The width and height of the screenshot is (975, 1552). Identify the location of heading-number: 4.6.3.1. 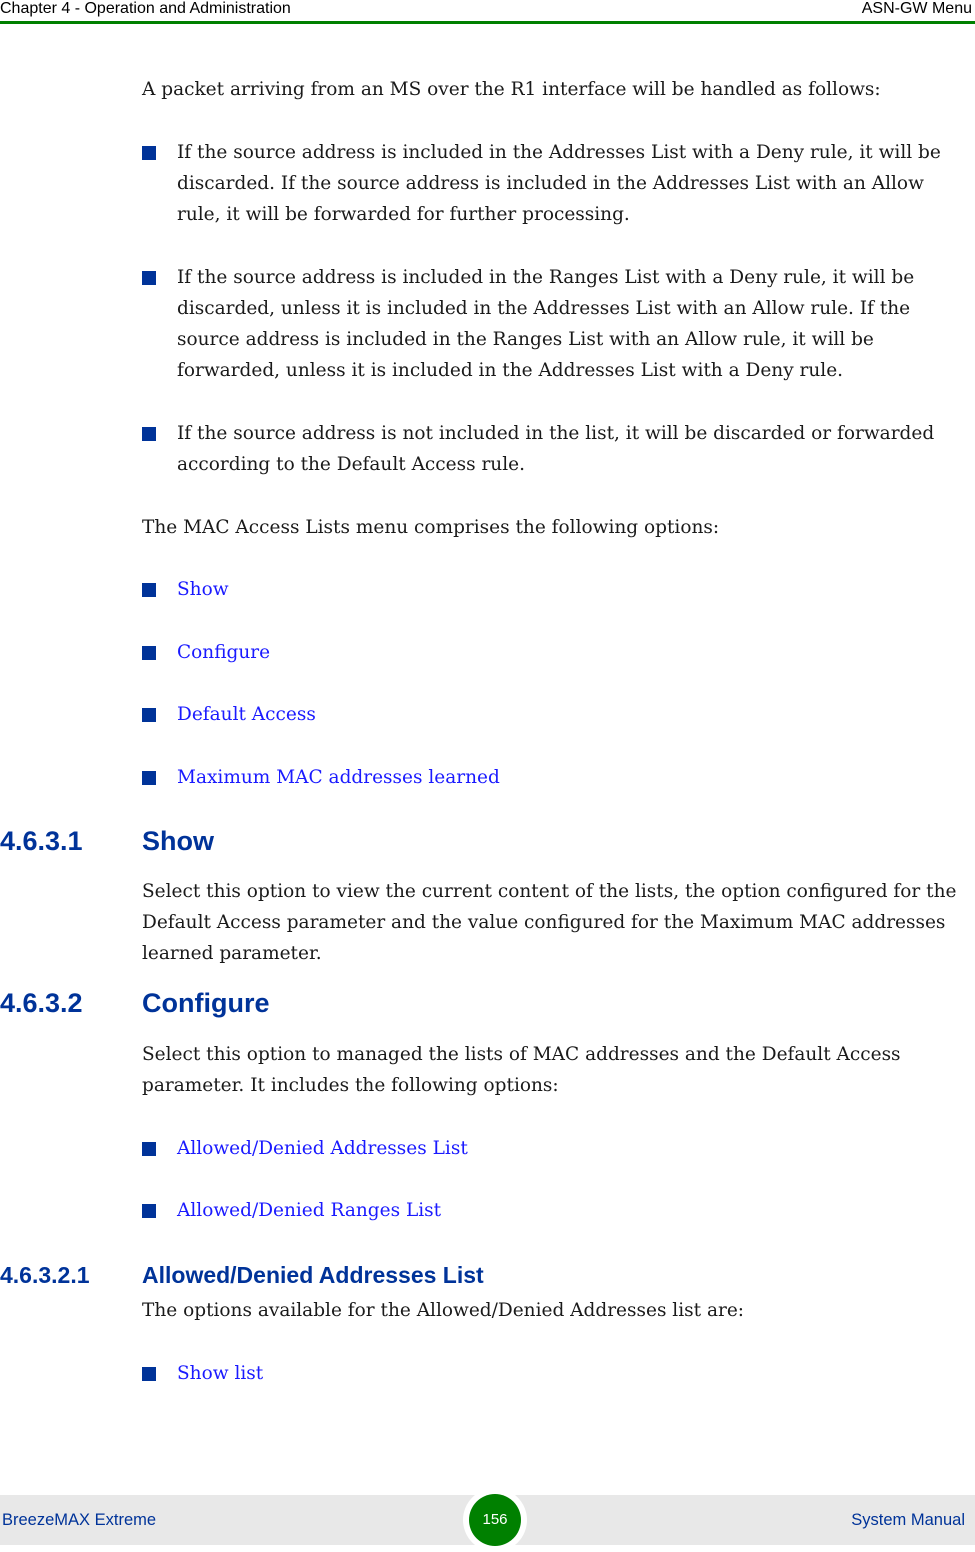
(41, 841).